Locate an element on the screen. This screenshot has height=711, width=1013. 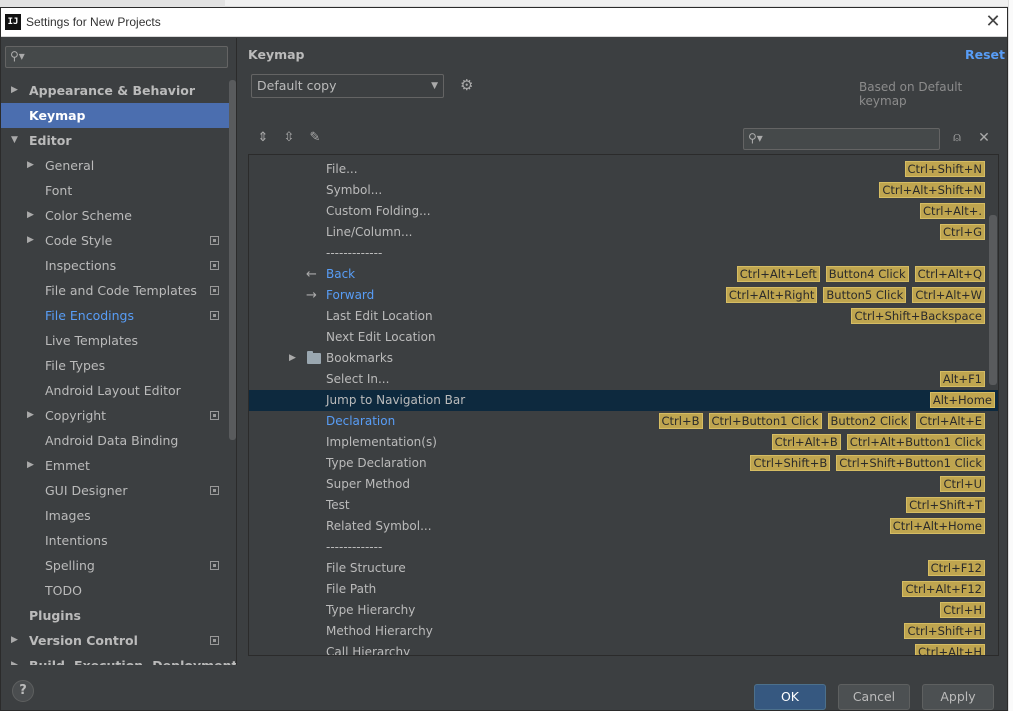
apply-button: Apply is located at coordinates (958, 697).